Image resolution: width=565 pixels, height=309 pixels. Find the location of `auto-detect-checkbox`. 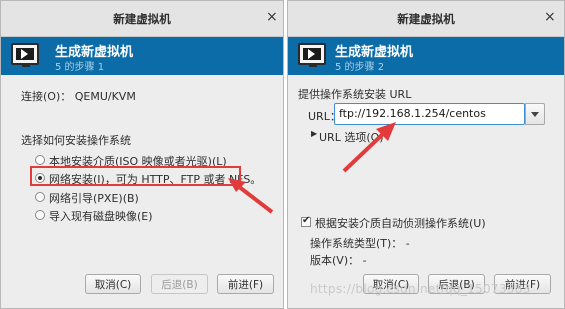

auto-detect-checkbox is located at coordinates (306, 221).